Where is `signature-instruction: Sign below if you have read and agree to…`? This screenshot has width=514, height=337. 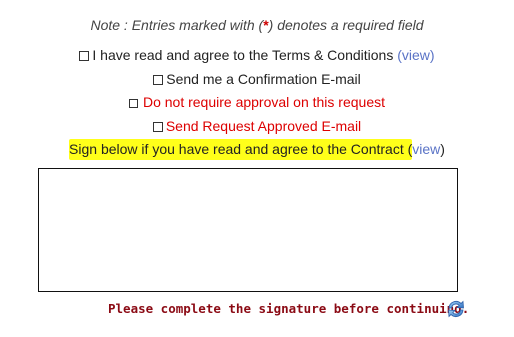
signature-instruction: Sign below if you have read and agree to… is located at coordinates (257, 149).